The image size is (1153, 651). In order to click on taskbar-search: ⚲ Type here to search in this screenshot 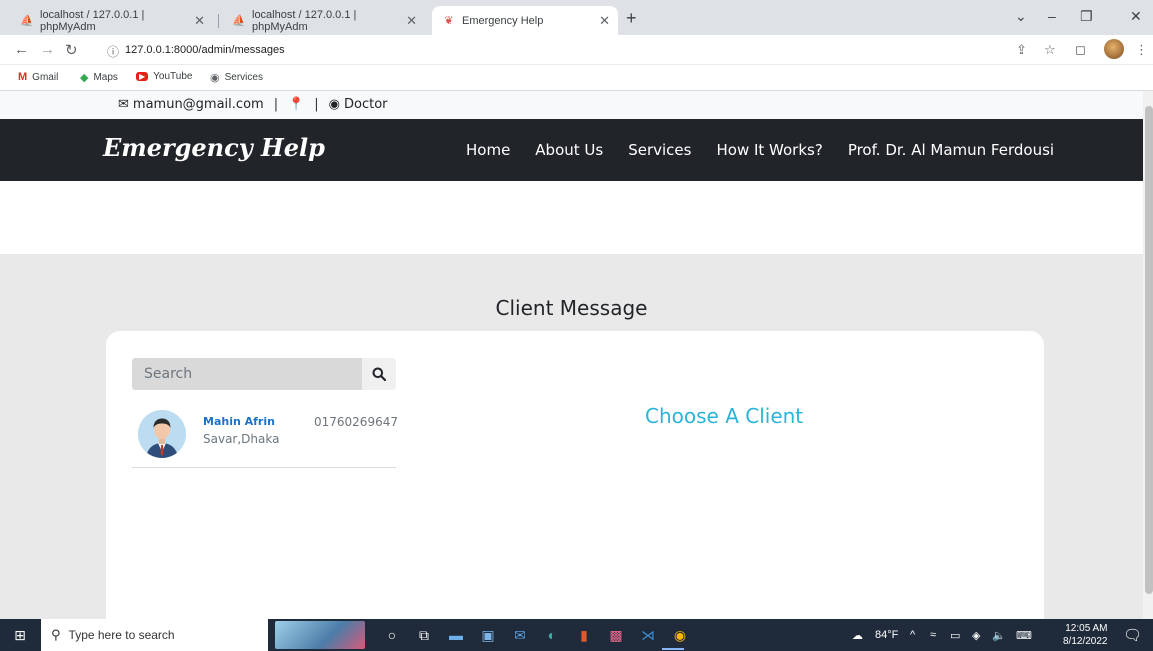, I will do `click(154, 635)`.